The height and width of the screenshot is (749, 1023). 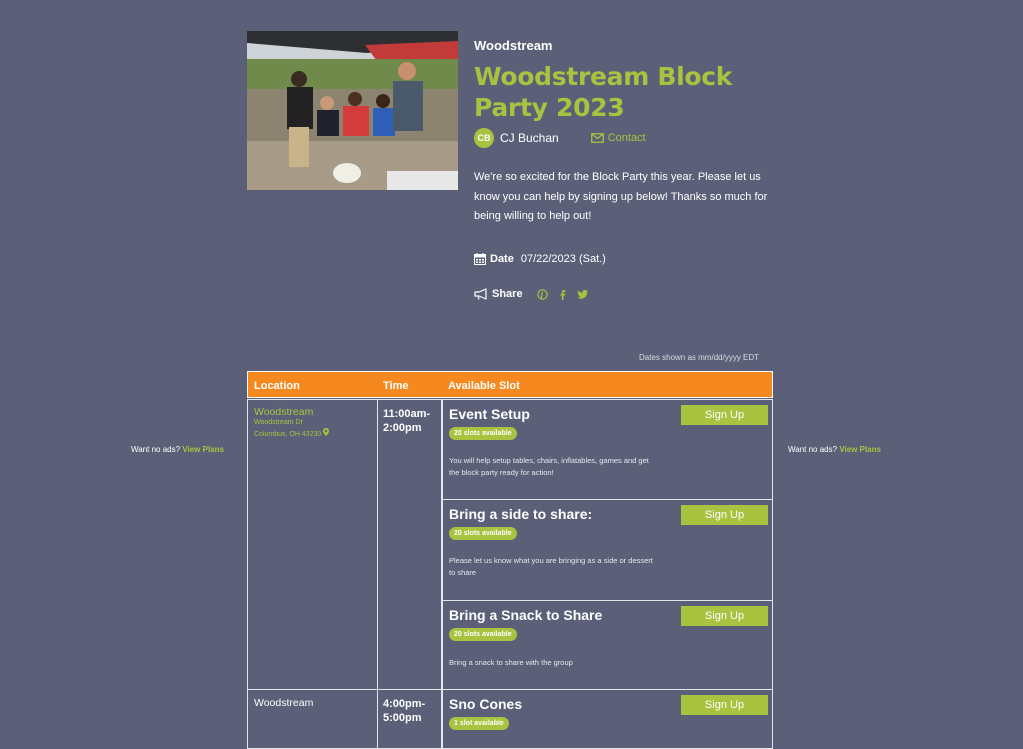 I want to click on megaphone-icon, so click(x=480, y=294).